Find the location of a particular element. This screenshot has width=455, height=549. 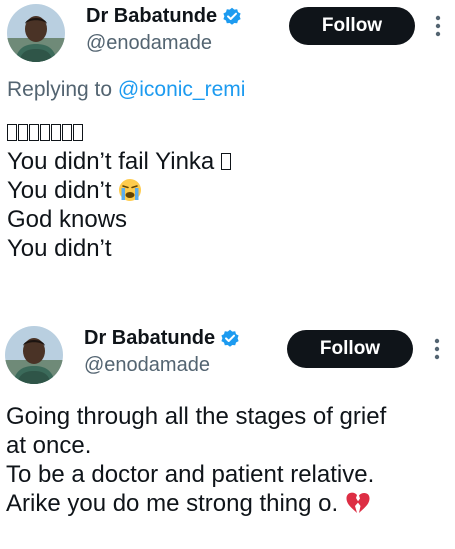

reply-mention-link: @iconic_remi is located at coordinates (182, 89).